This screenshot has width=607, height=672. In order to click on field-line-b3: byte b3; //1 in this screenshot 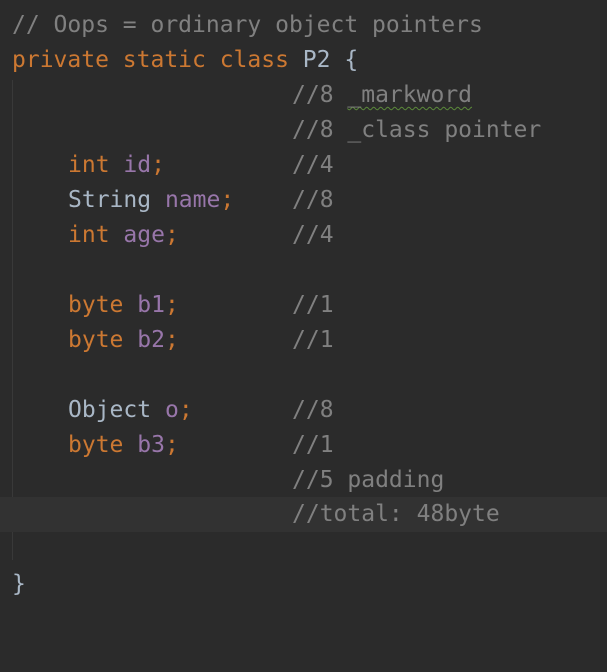, I will do `click(303, 445)`.